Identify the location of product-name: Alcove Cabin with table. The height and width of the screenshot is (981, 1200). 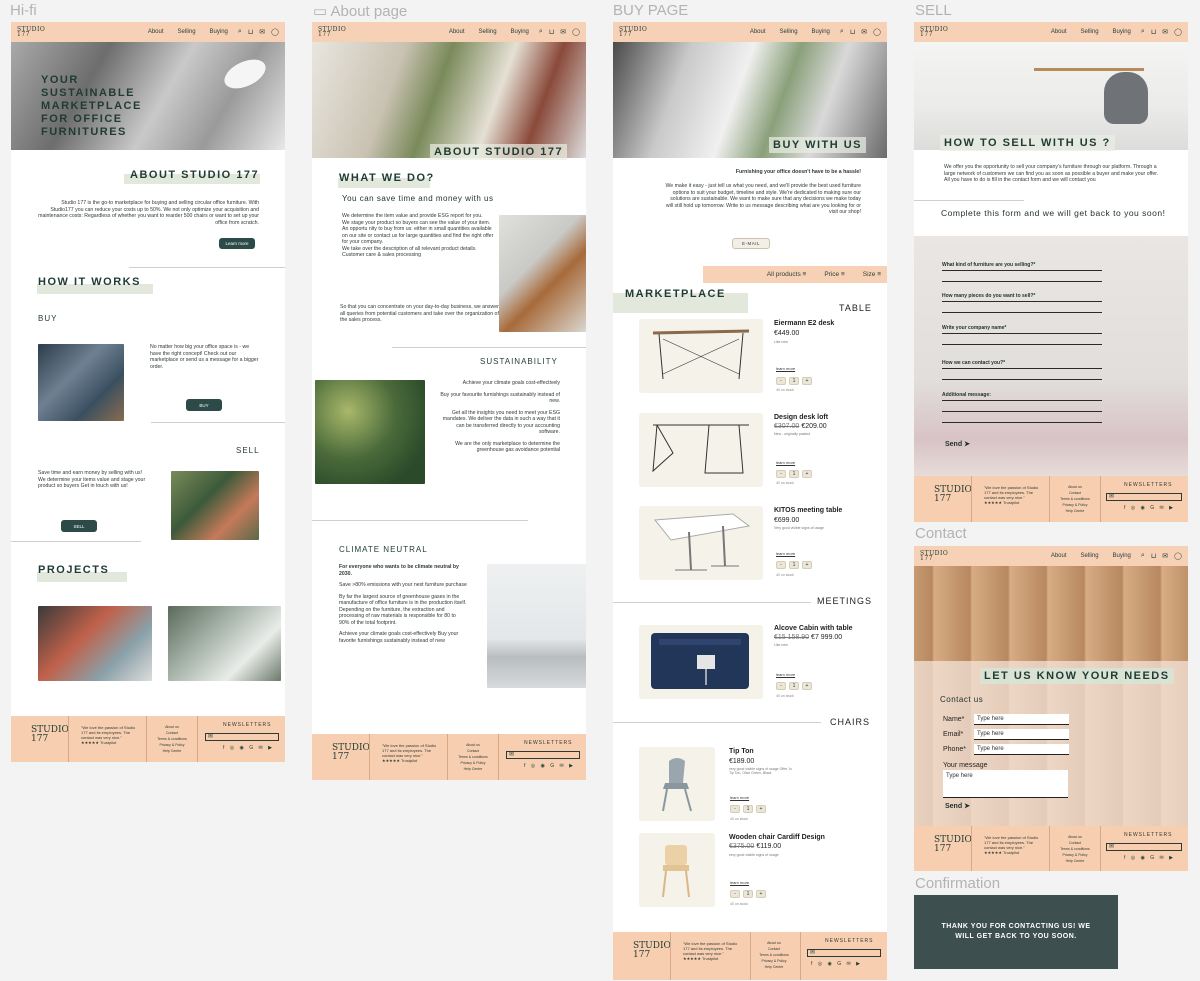
(813, 628).